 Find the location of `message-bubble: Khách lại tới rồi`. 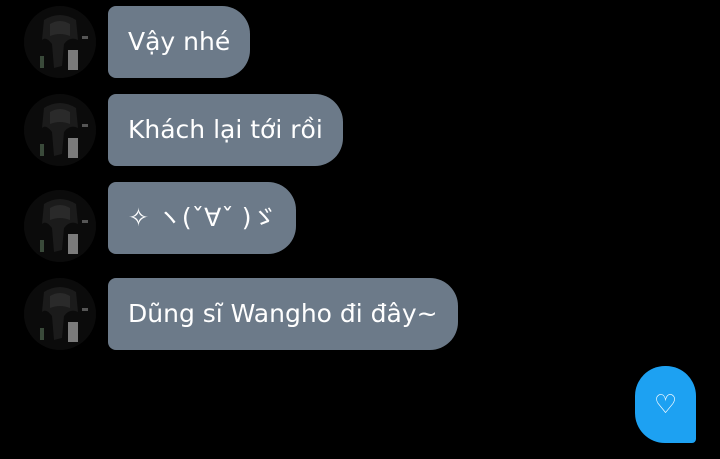

message-bubble: Khách lại tới rồi is located at coordinates (225, 130).